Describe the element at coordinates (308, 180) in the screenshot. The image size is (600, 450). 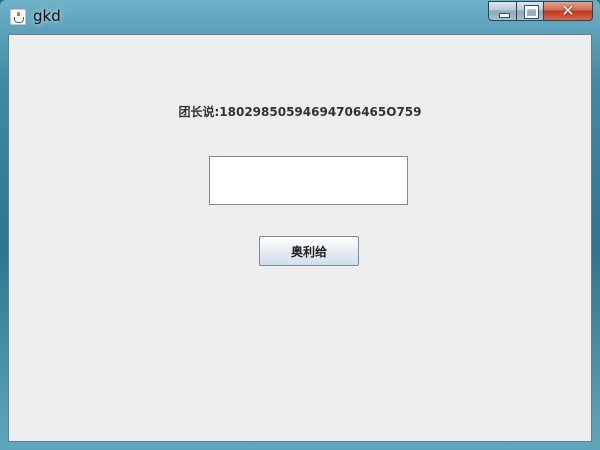
I see `text-input` at that location.